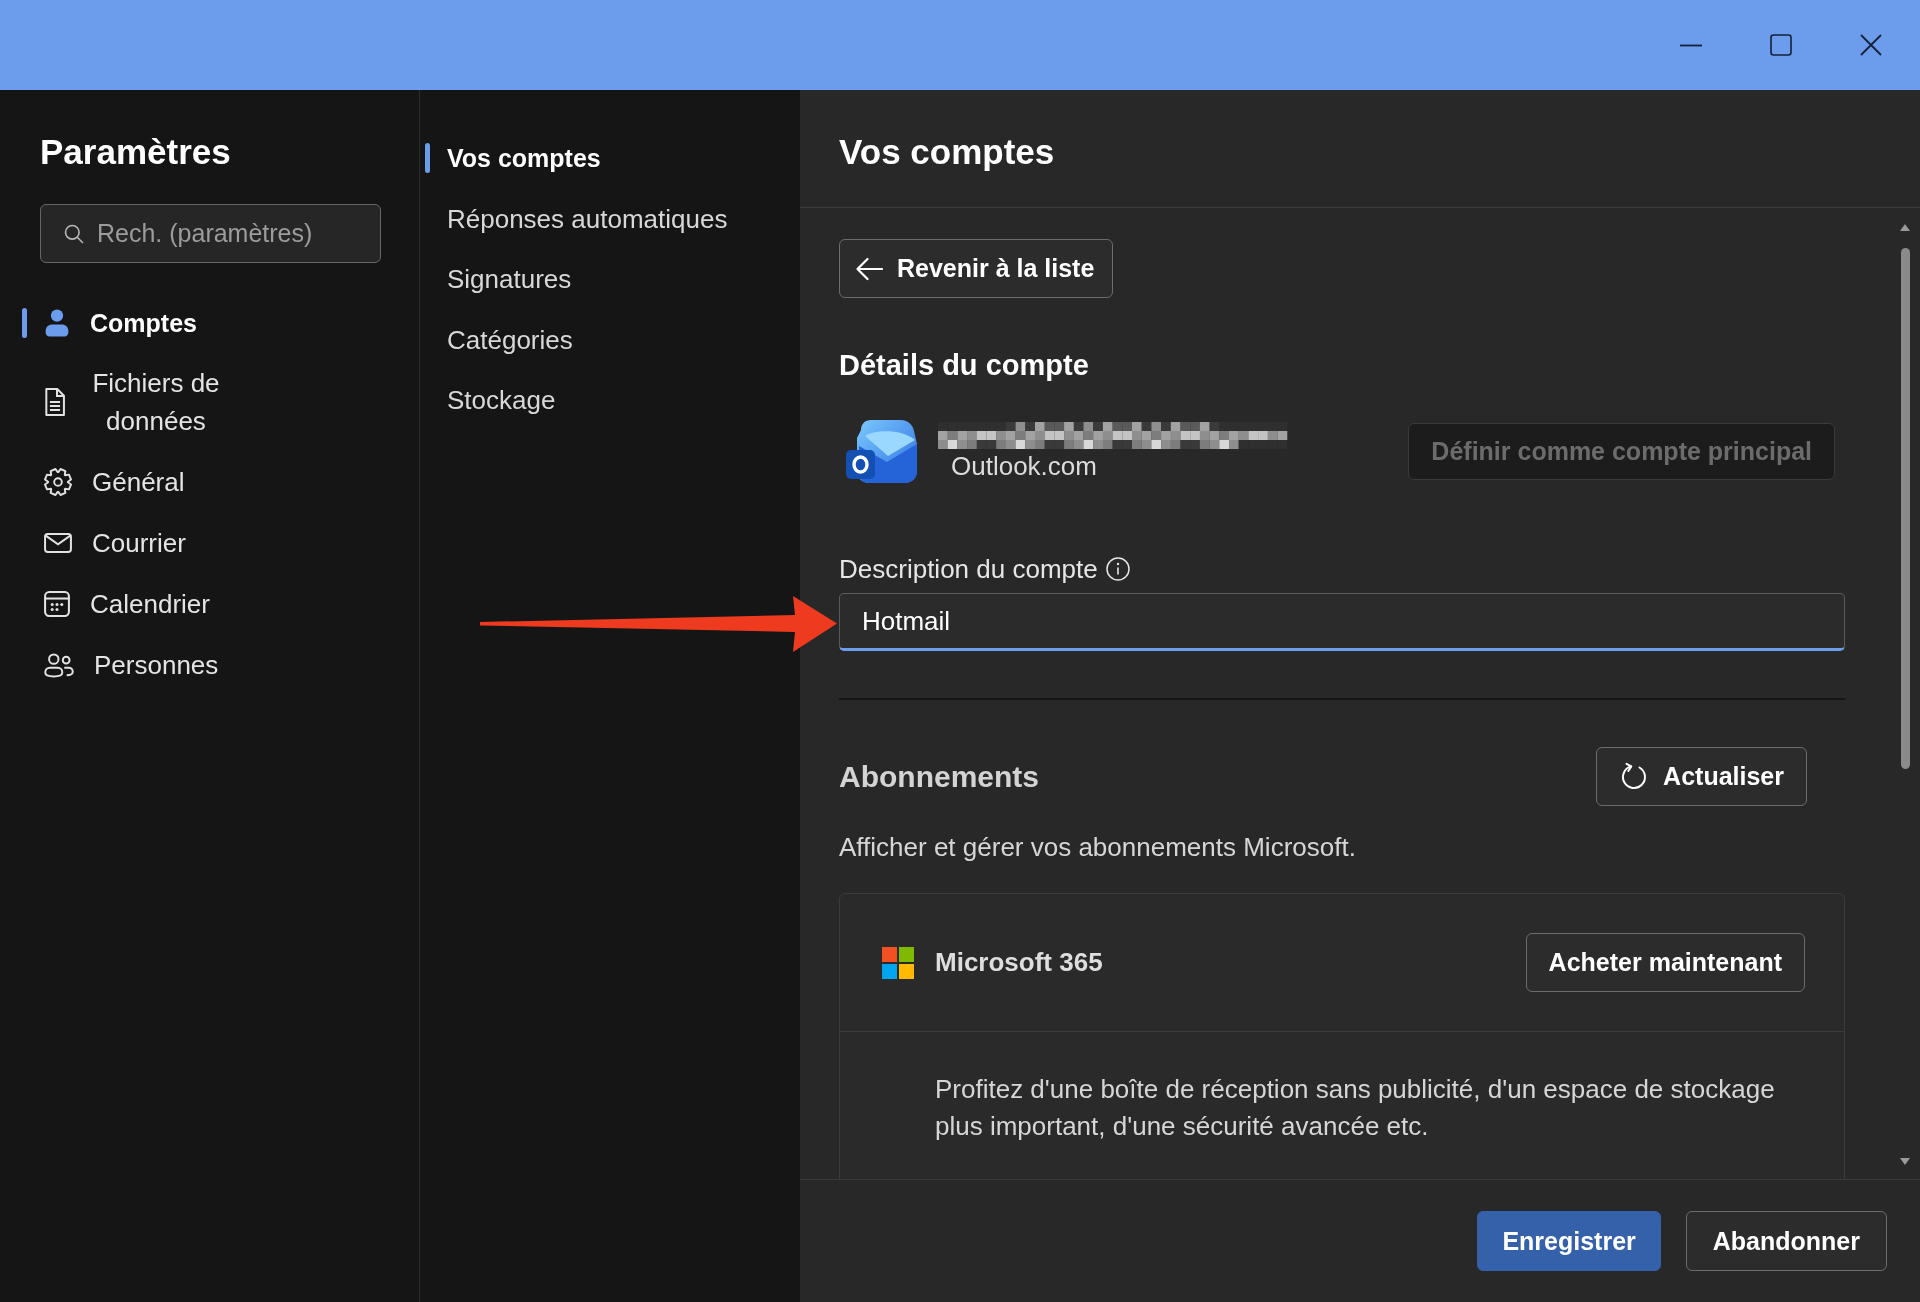 This screenshot has height=1302, width=1920. I want to click on section-heading: Abonnements, so click(939, 776).